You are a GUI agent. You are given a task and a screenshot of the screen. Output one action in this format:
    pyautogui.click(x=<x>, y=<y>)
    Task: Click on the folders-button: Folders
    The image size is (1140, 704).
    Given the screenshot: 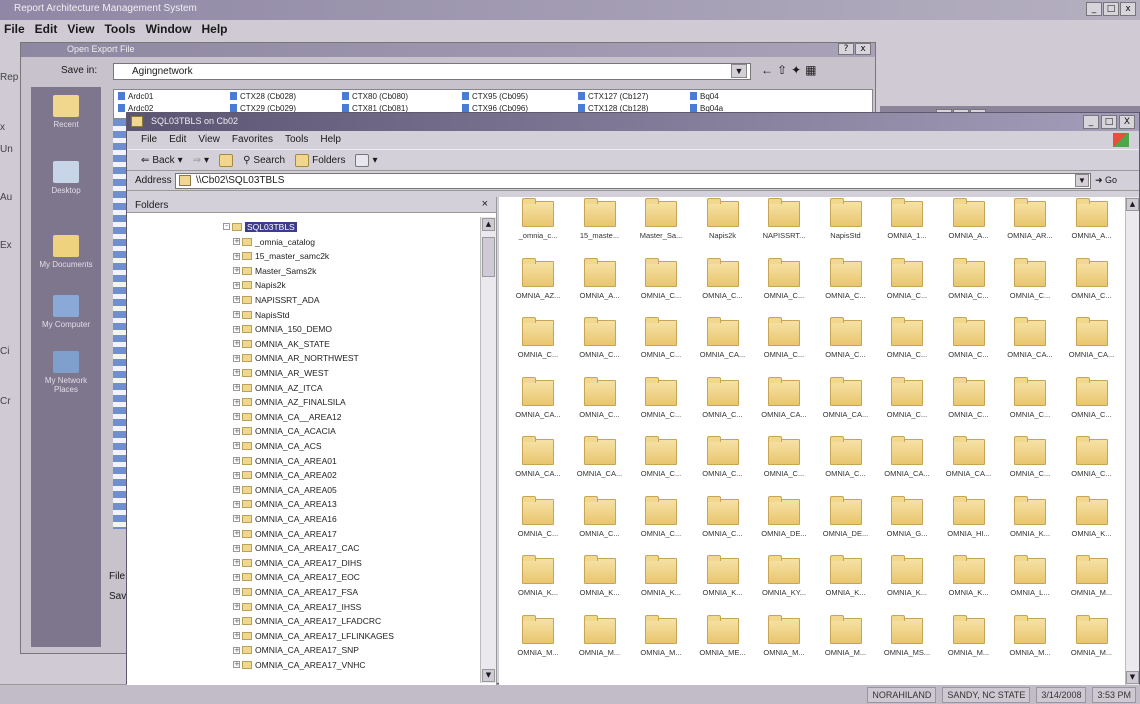 What is the action you would take?
    pyautogui.click(x=320, y=160)
    